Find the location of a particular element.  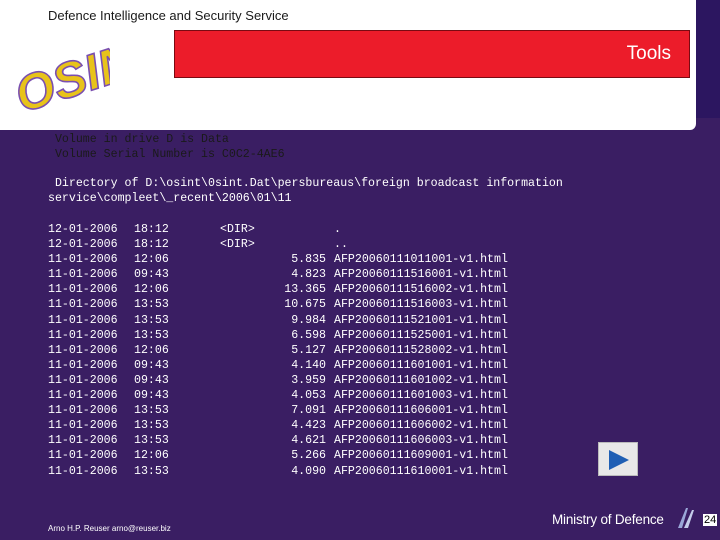

file-size: 9.984 is located at coordinates (308, 320).